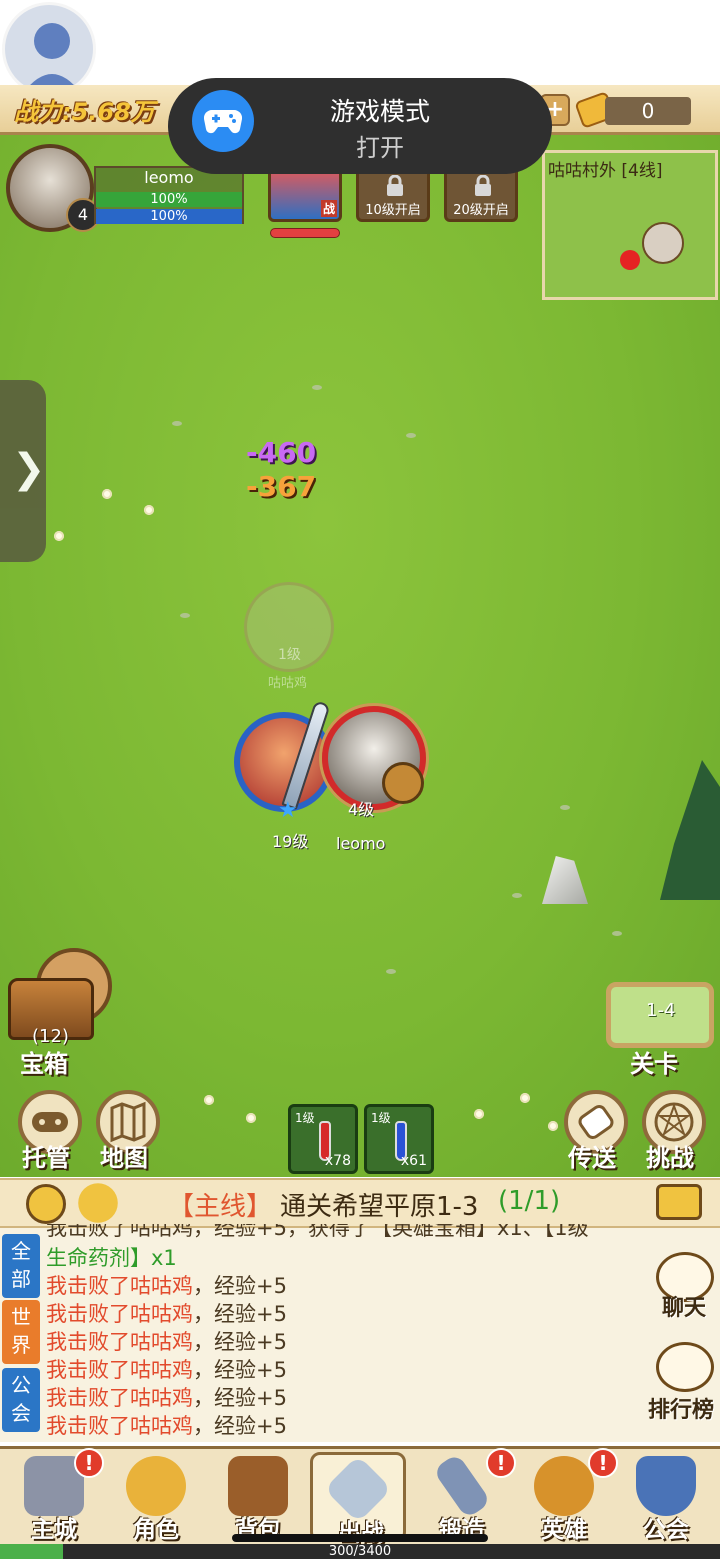 The height and width of the screenshot is (1559, 720). What do you see at coordinates (685, 1367) in the screenshot?
I see `ranking-star-icon` at bounding box center [685, 1367].